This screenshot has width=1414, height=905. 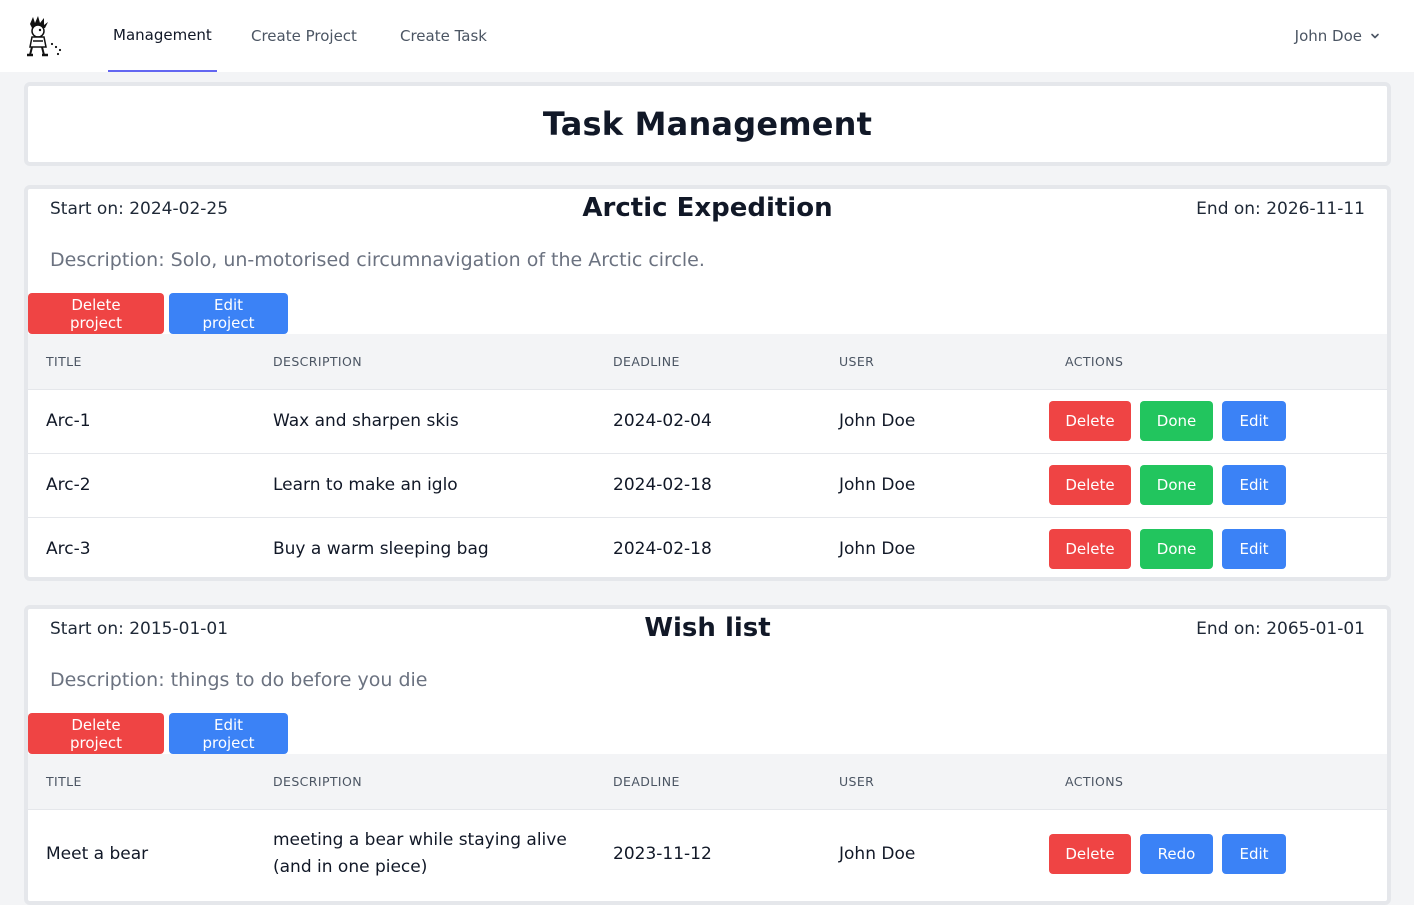 What do you see at coordinates (239, 680) in the screenshot?
I see `project-description: Description: things to do before you die` at bounding box center [239, 680].